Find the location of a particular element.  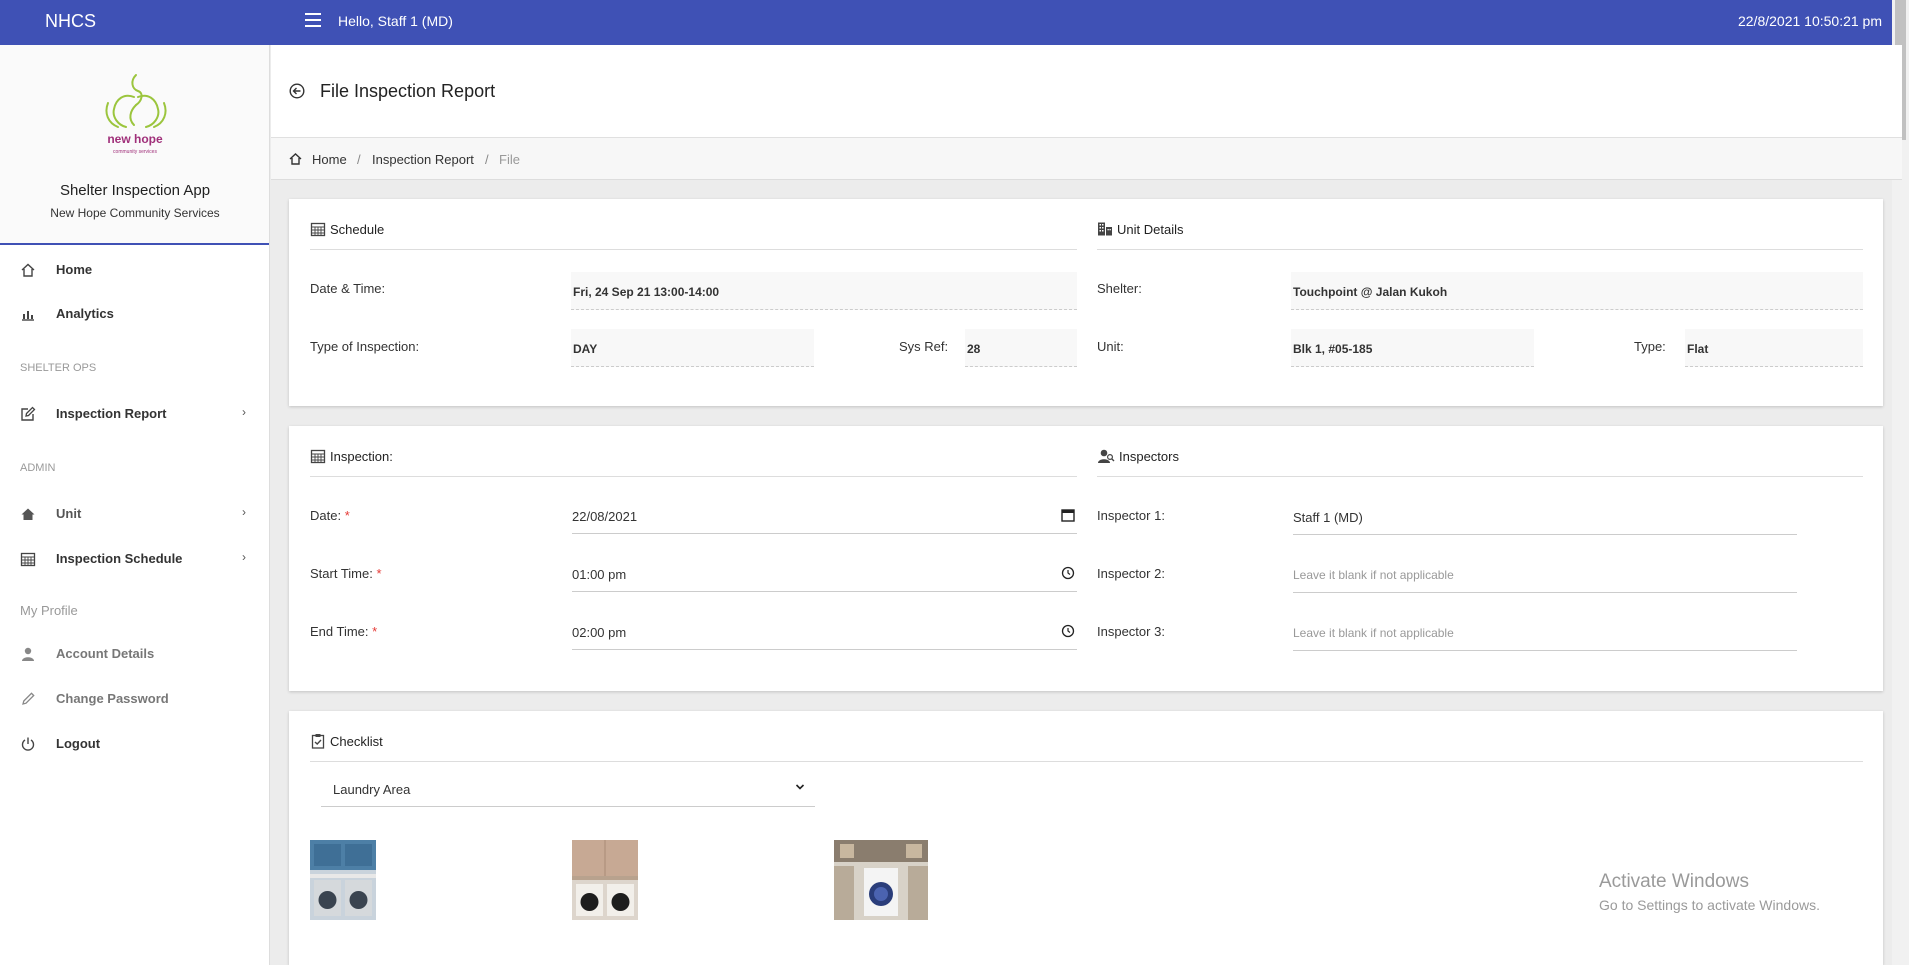

shelter-value: Touchpoint @ Jalan Kukoh is located at coordinates (1577, 291).